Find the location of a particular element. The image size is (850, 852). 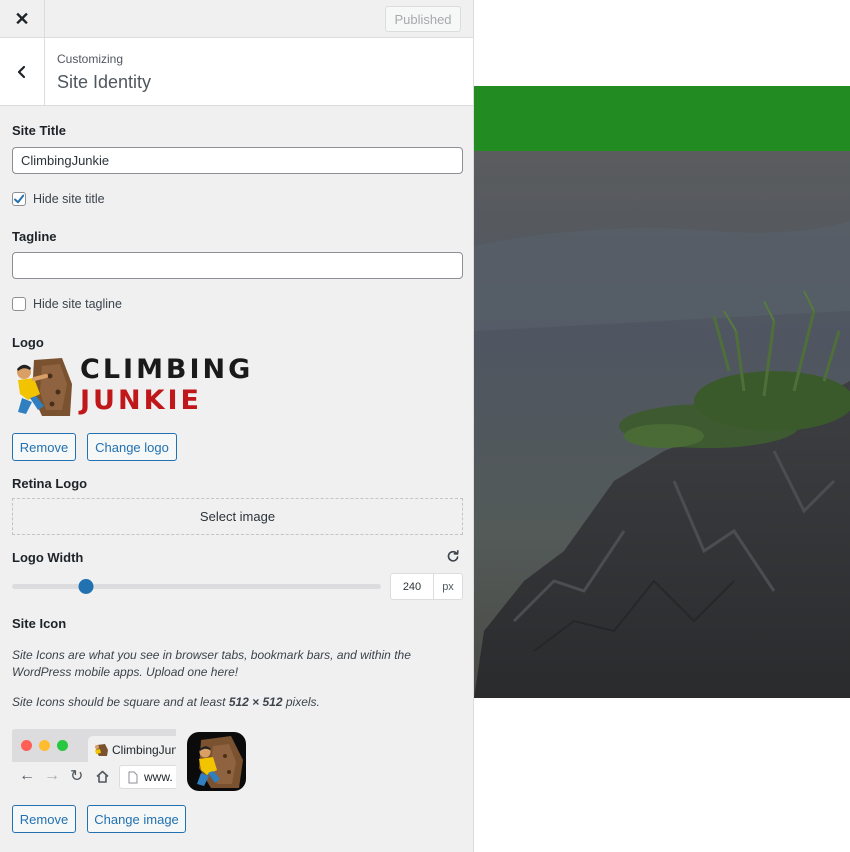

hide-tagline-checkbox is located at coordinates (19, 304).